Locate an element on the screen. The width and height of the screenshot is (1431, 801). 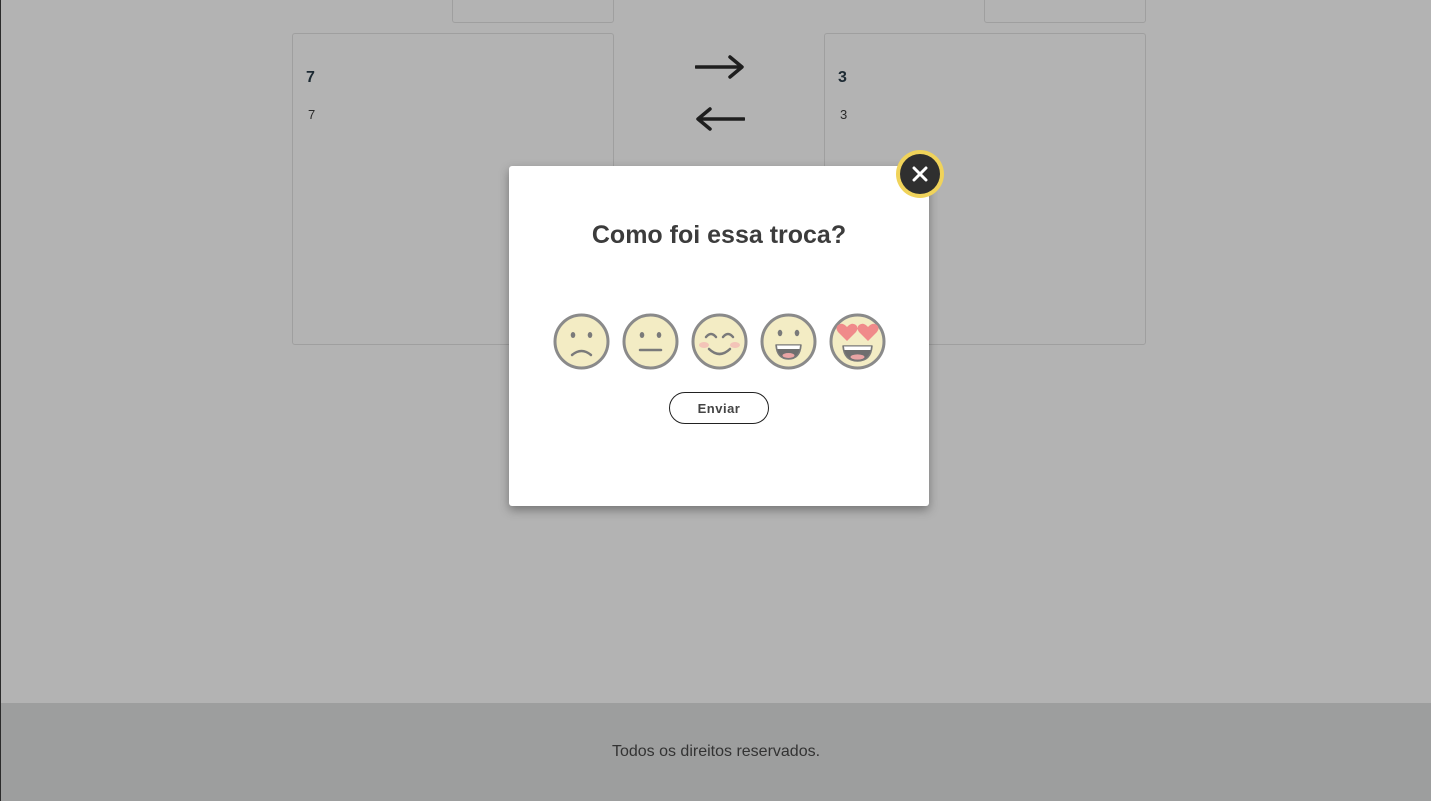
card-title: 7 is located at coordinates (310, 77).